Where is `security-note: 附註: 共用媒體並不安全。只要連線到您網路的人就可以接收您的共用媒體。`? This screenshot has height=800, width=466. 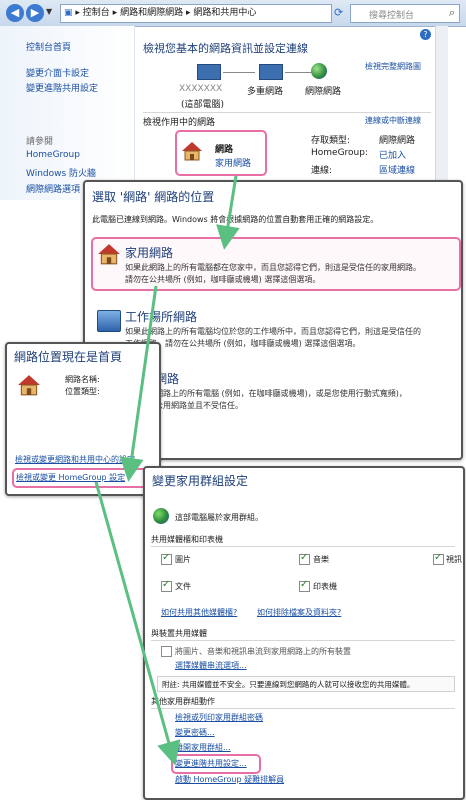
security-note: 附註: 共用媒體並不安全。只要連線到您網路的人就可以接收您的共用媒體。 is located at coordinates (306, 684).